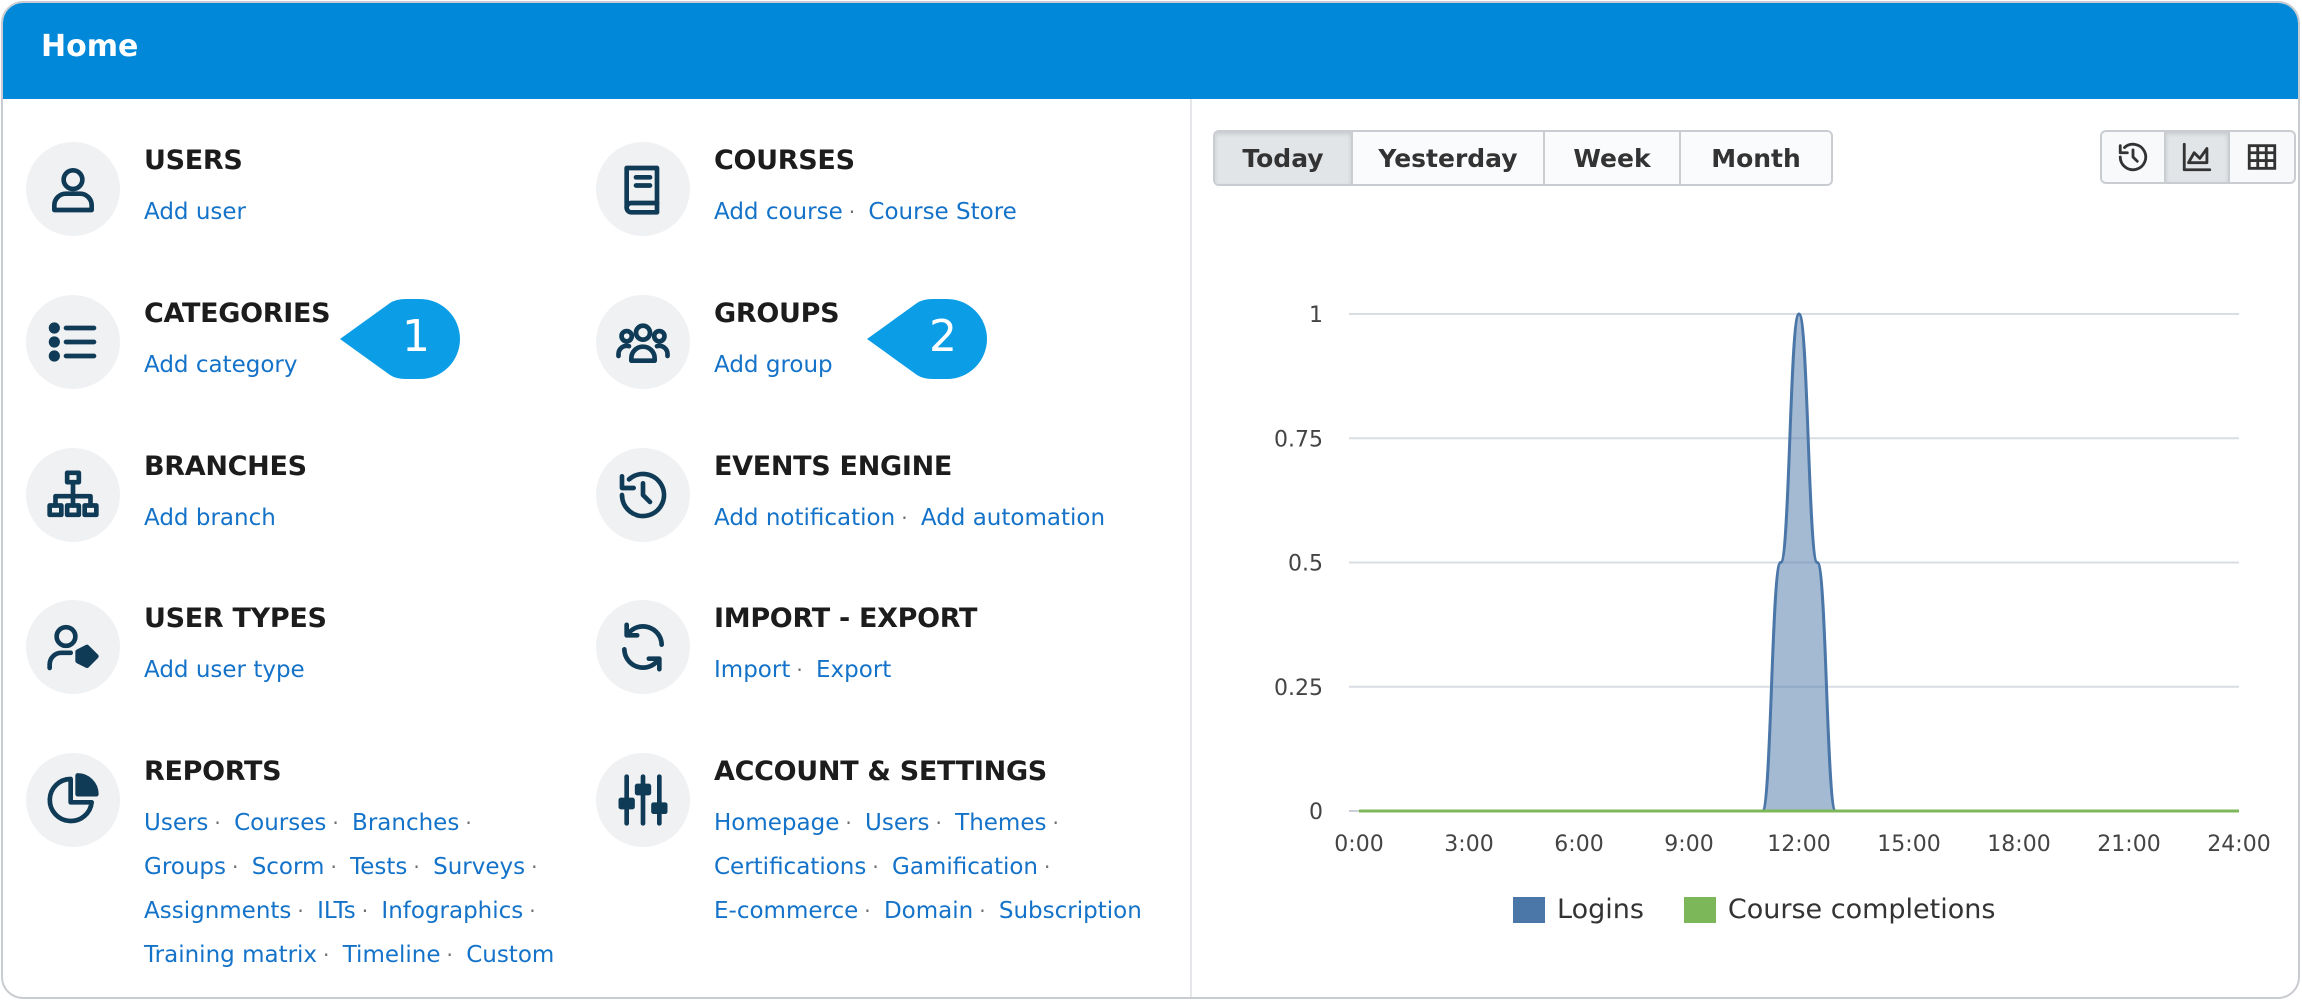 The height and width of the screenshot is (1001, 2302). I want to click on history-view-button, so click(2134, 157).